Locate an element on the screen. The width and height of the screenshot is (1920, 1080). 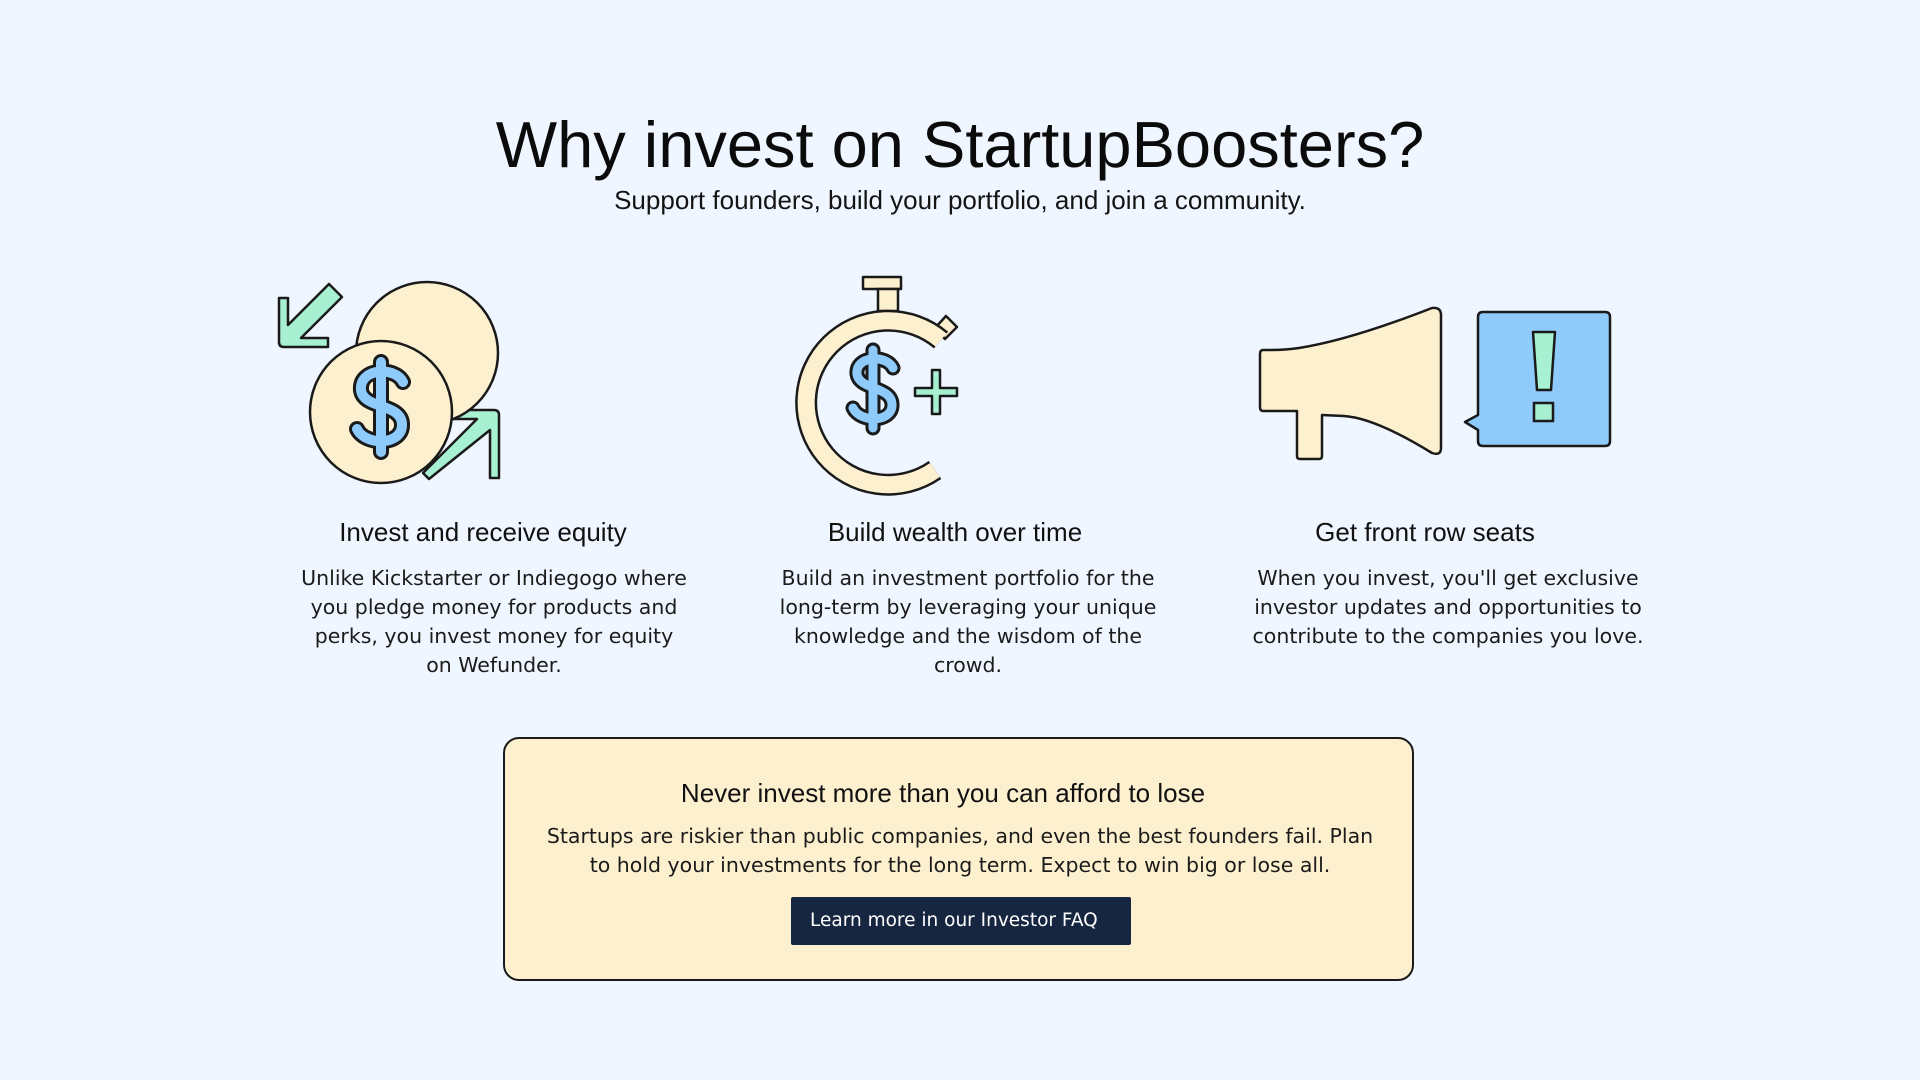
investor-faq-button: Learn more in our Investor FAQ is located at coordinates (961, 921).